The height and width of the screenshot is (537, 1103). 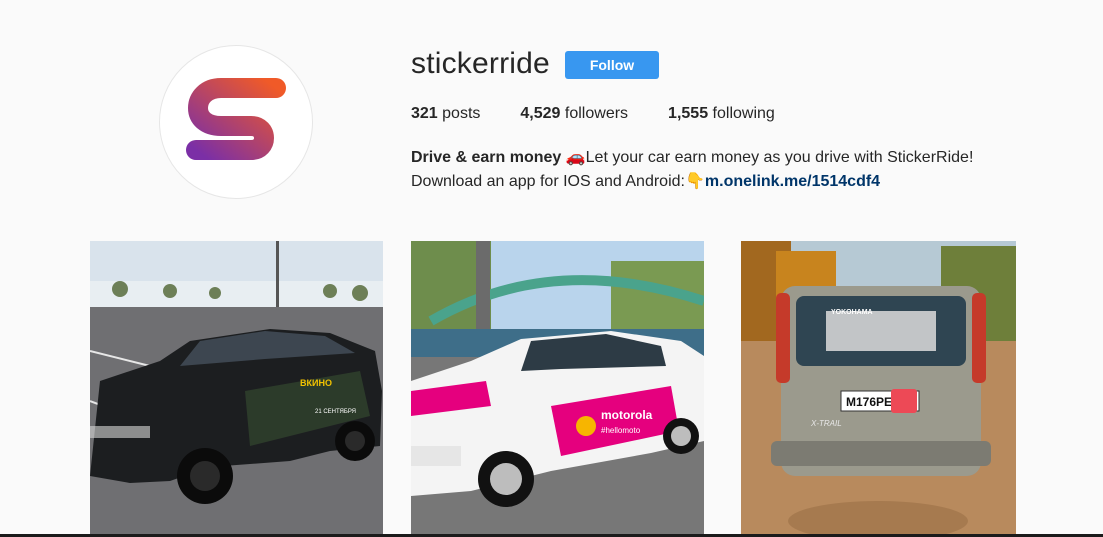 I want to click on pointing-down-emoji-icon: 👇, so click(x=694, y=181).